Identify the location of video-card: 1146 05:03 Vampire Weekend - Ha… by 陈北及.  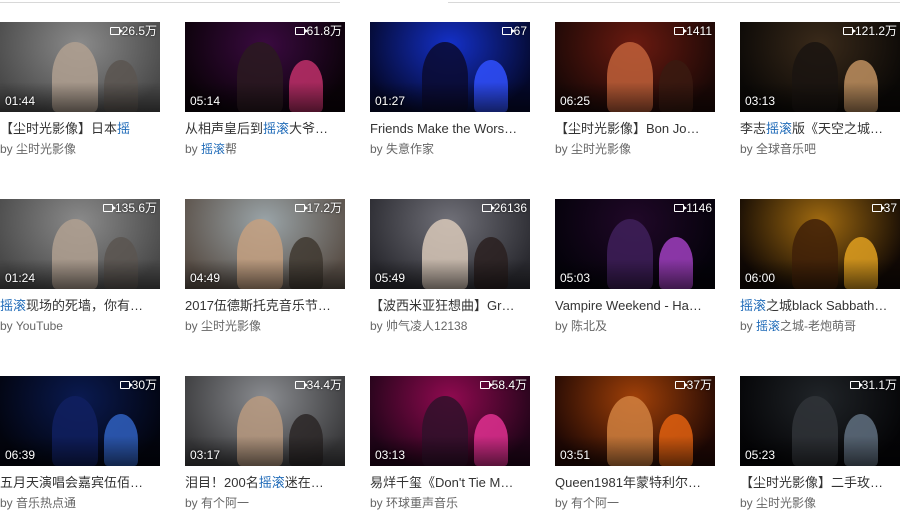
(635, 274).